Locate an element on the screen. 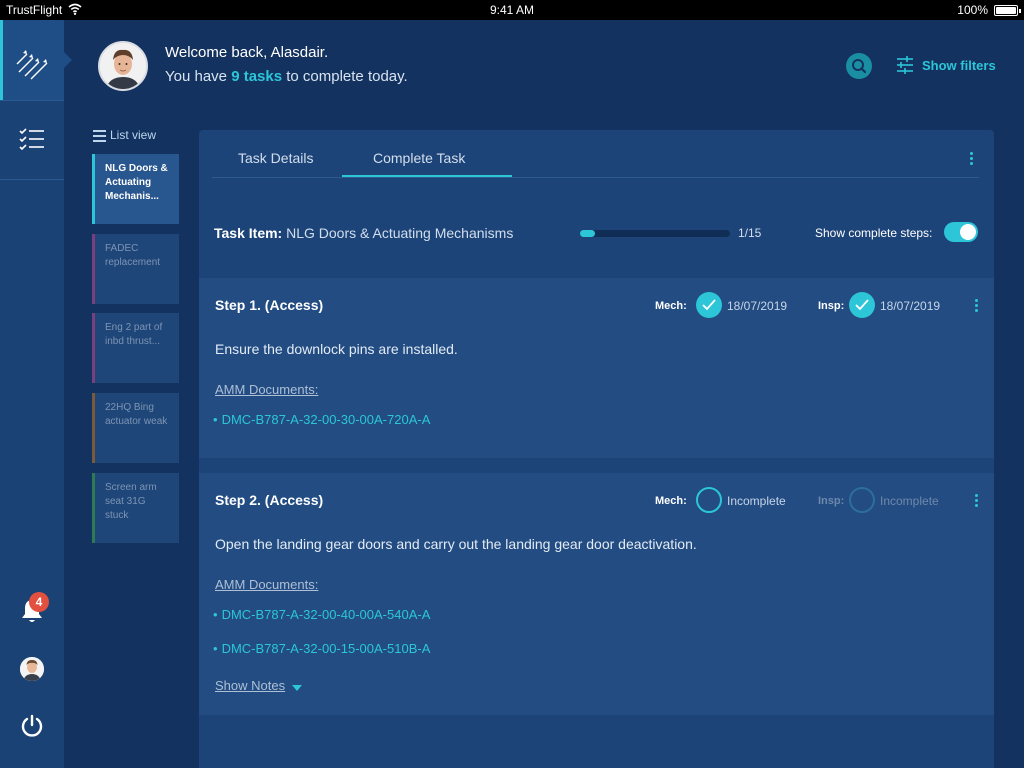 The image size is (1024, 768). notification-badge: 4 is located at coordinates (39, 602).